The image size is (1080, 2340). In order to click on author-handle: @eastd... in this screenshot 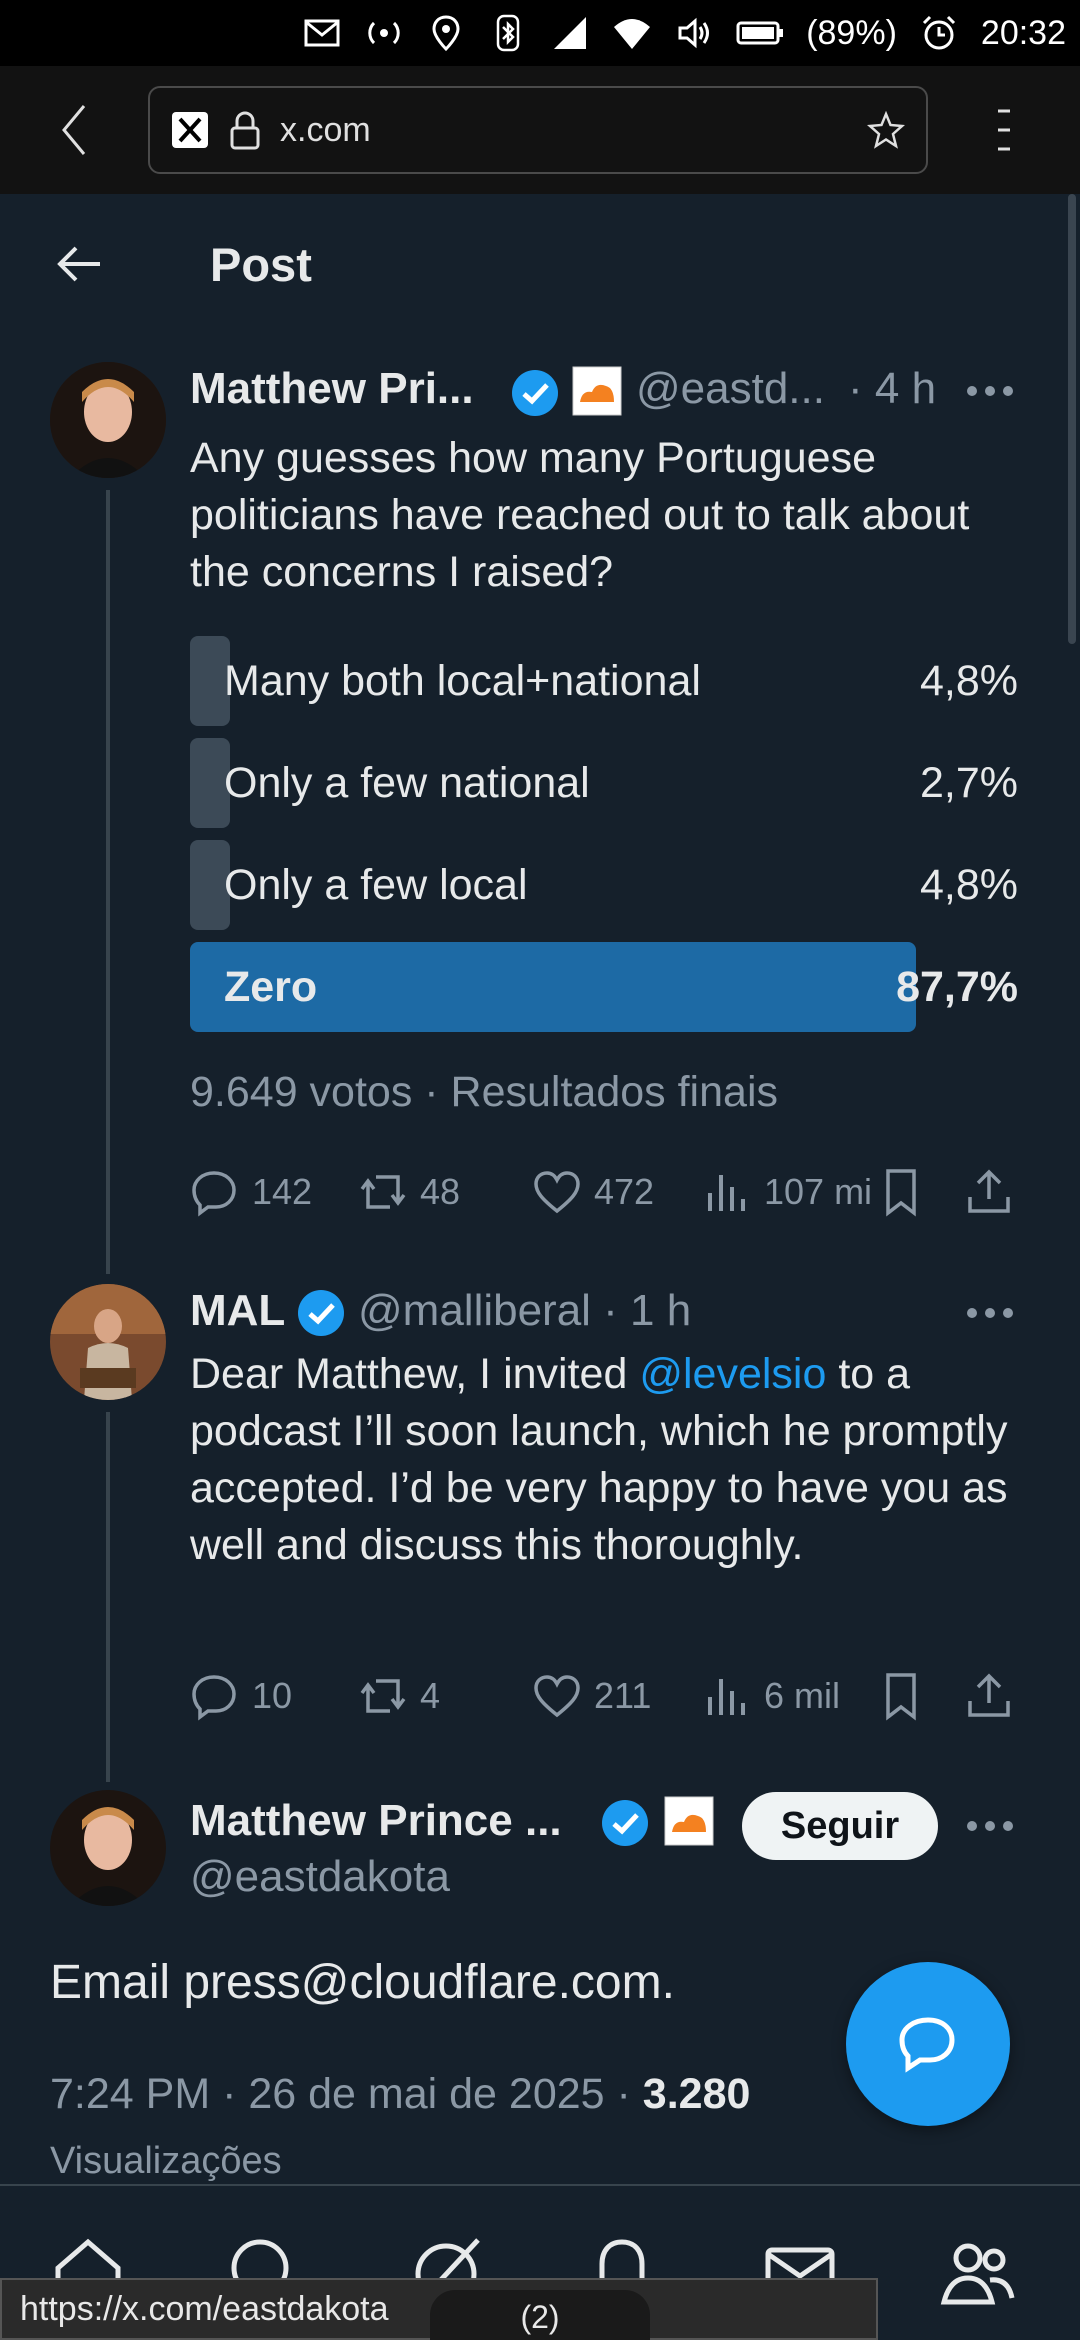, I will do `click(730, 389)`.